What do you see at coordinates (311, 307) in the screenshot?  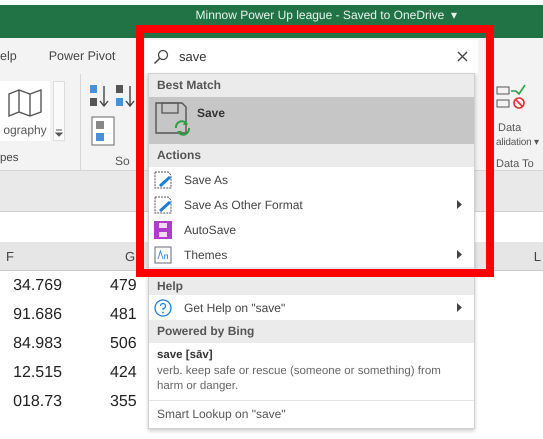 I see `result-item: Get Help on "save"` at bounding box center [311, 307].